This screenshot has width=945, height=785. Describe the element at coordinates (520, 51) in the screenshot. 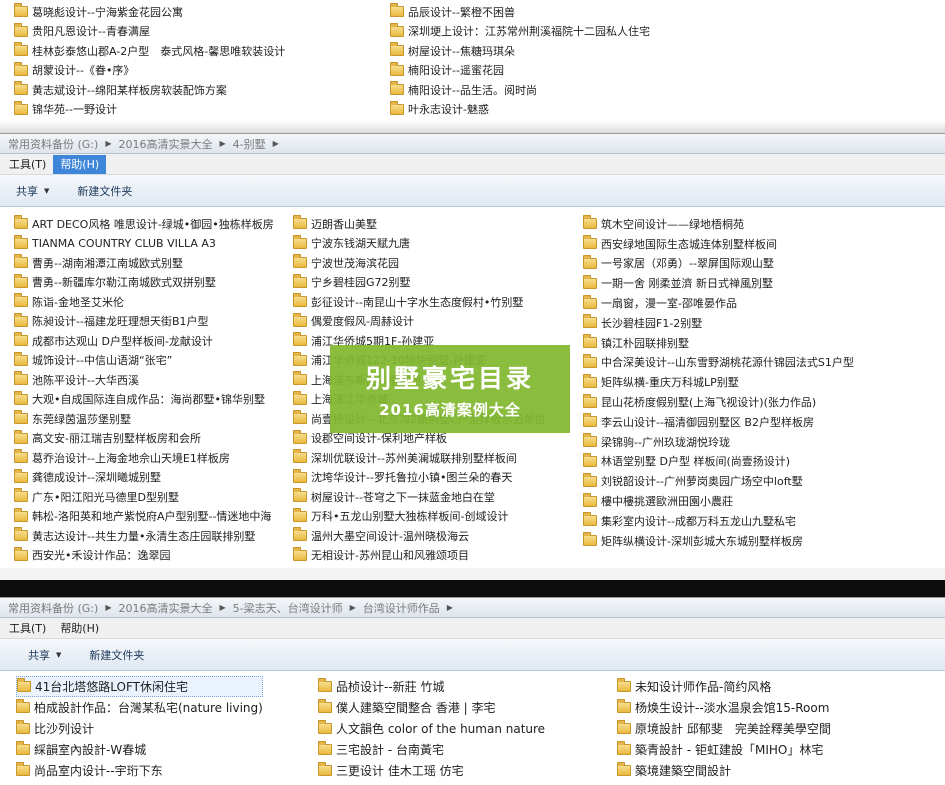

I see `folder-item: 树屋设计--焦糖玛琪朵` at that location.